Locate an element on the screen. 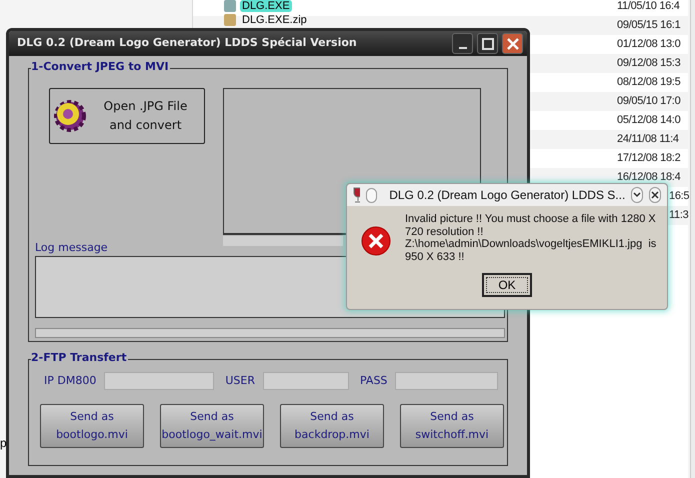  date-cell: 08/12/08 19:5 is located at coordinates (648, 82).